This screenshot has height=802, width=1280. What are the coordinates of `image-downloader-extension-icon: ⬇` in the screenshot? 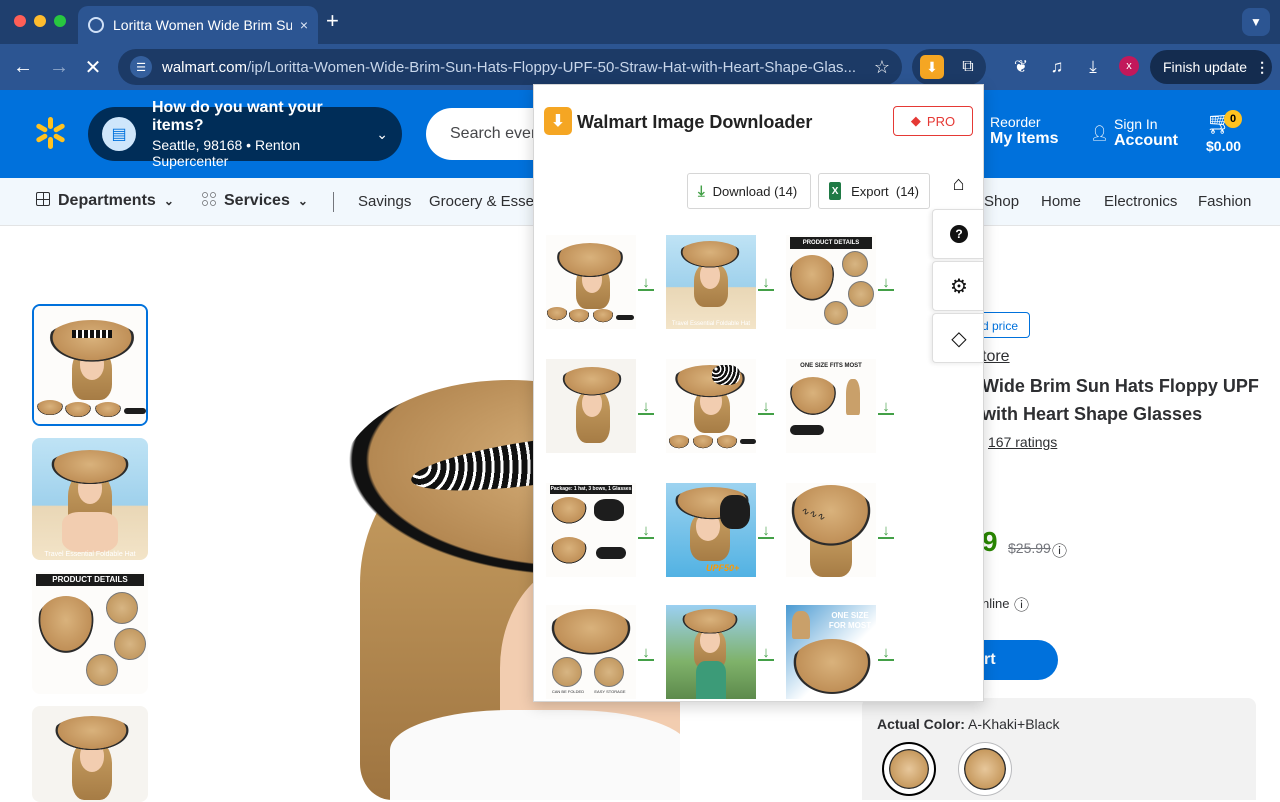 It's located at (932, 67).